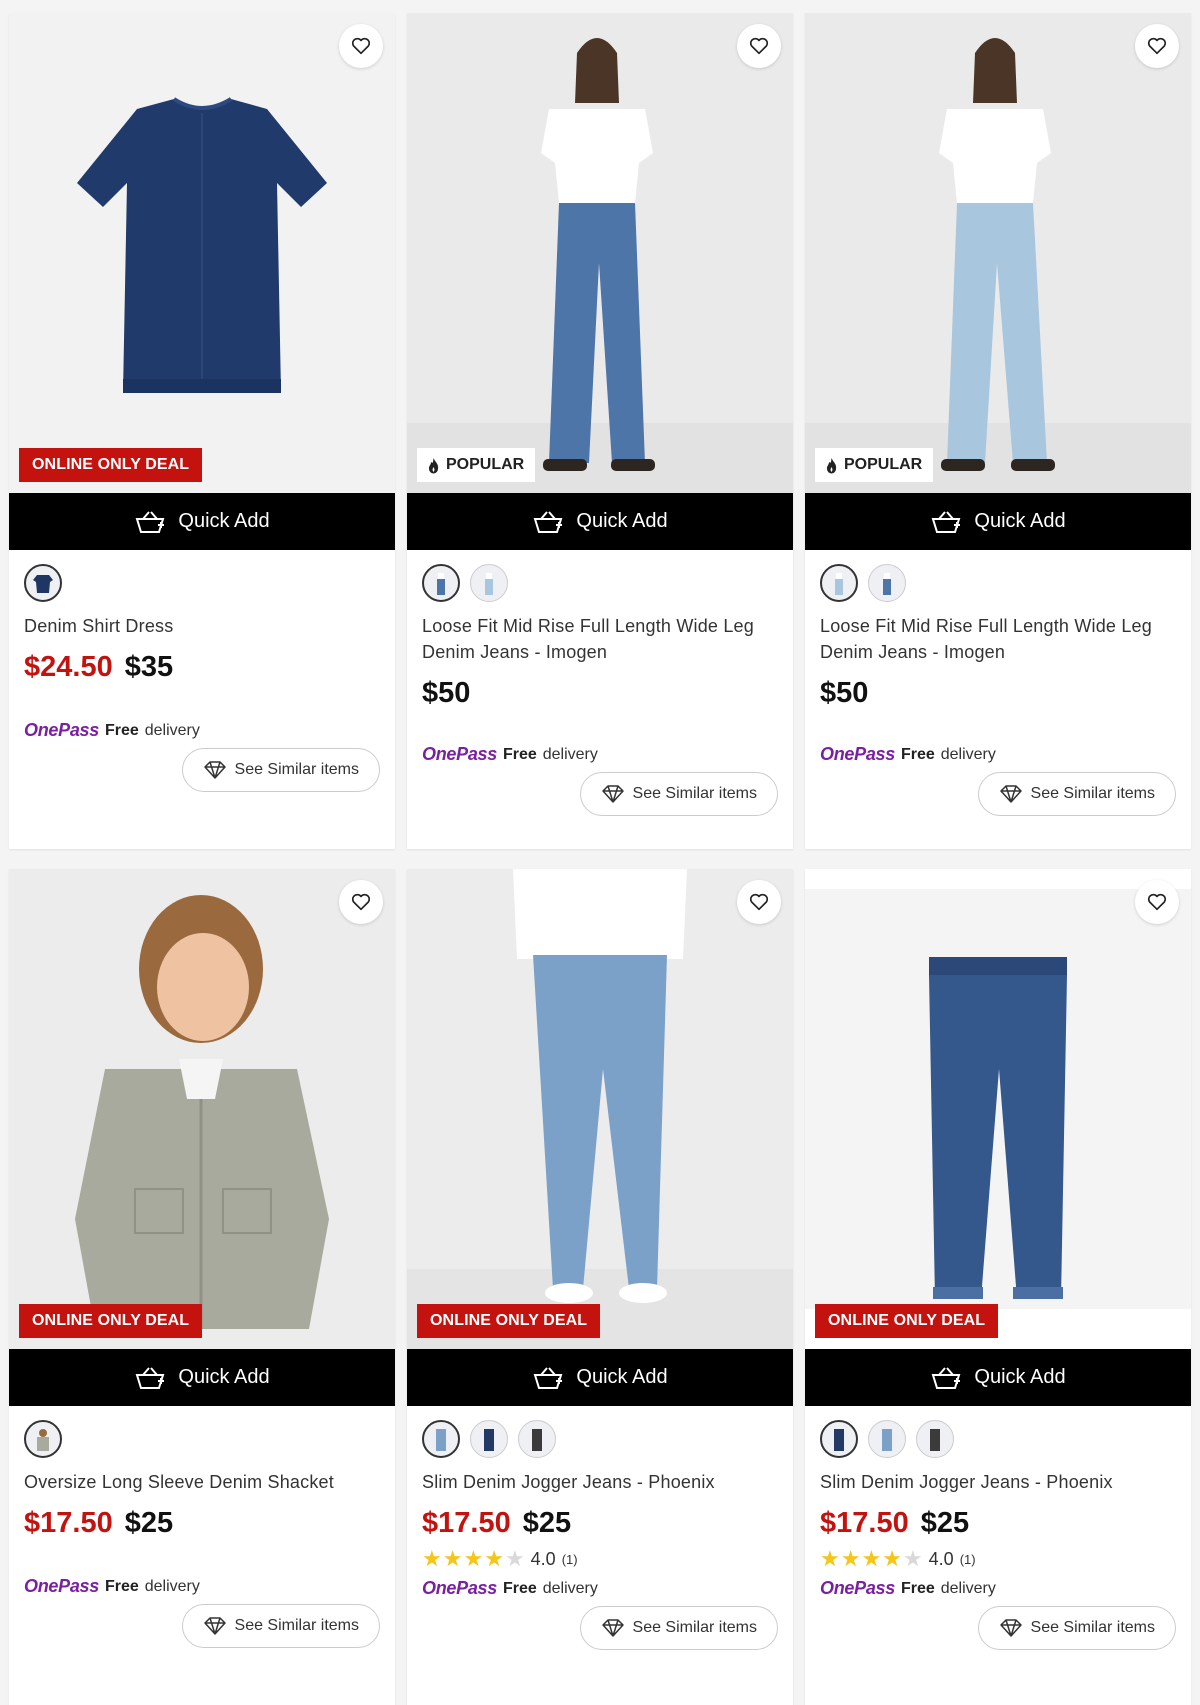 This screenshot has height=1705, width=1200. I want to click on jogger-flat-image, so click(998, 1109).